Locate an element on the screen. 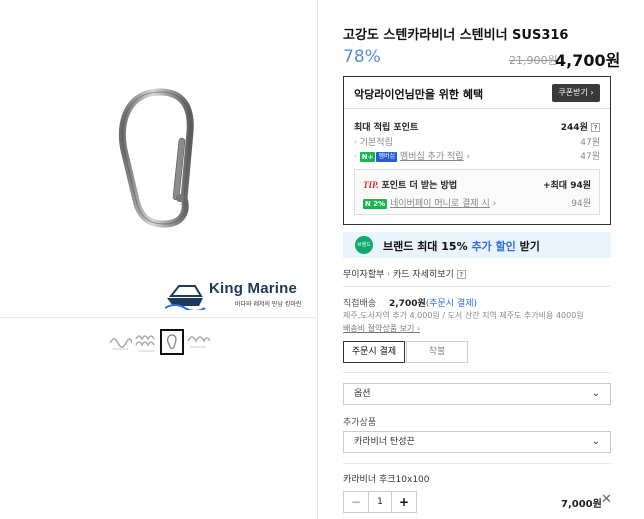 This screenshot has height=519, width=644. close-icon: ✕ is located at coordinates (606, 499).